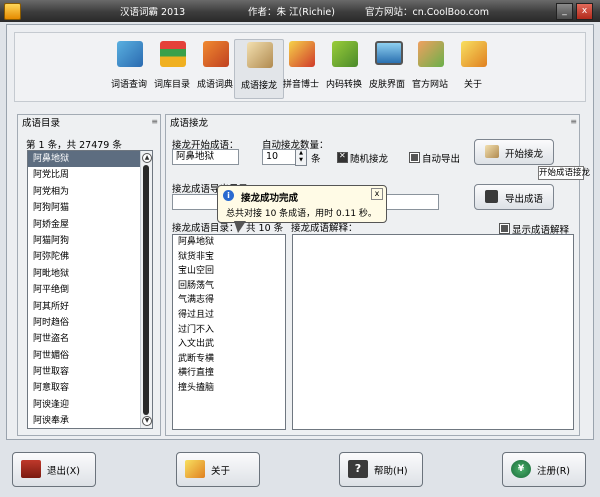 Image resolution: width=600 pixels, height=497 pixels. I want to click on monitor-icon, so click(389, 53).